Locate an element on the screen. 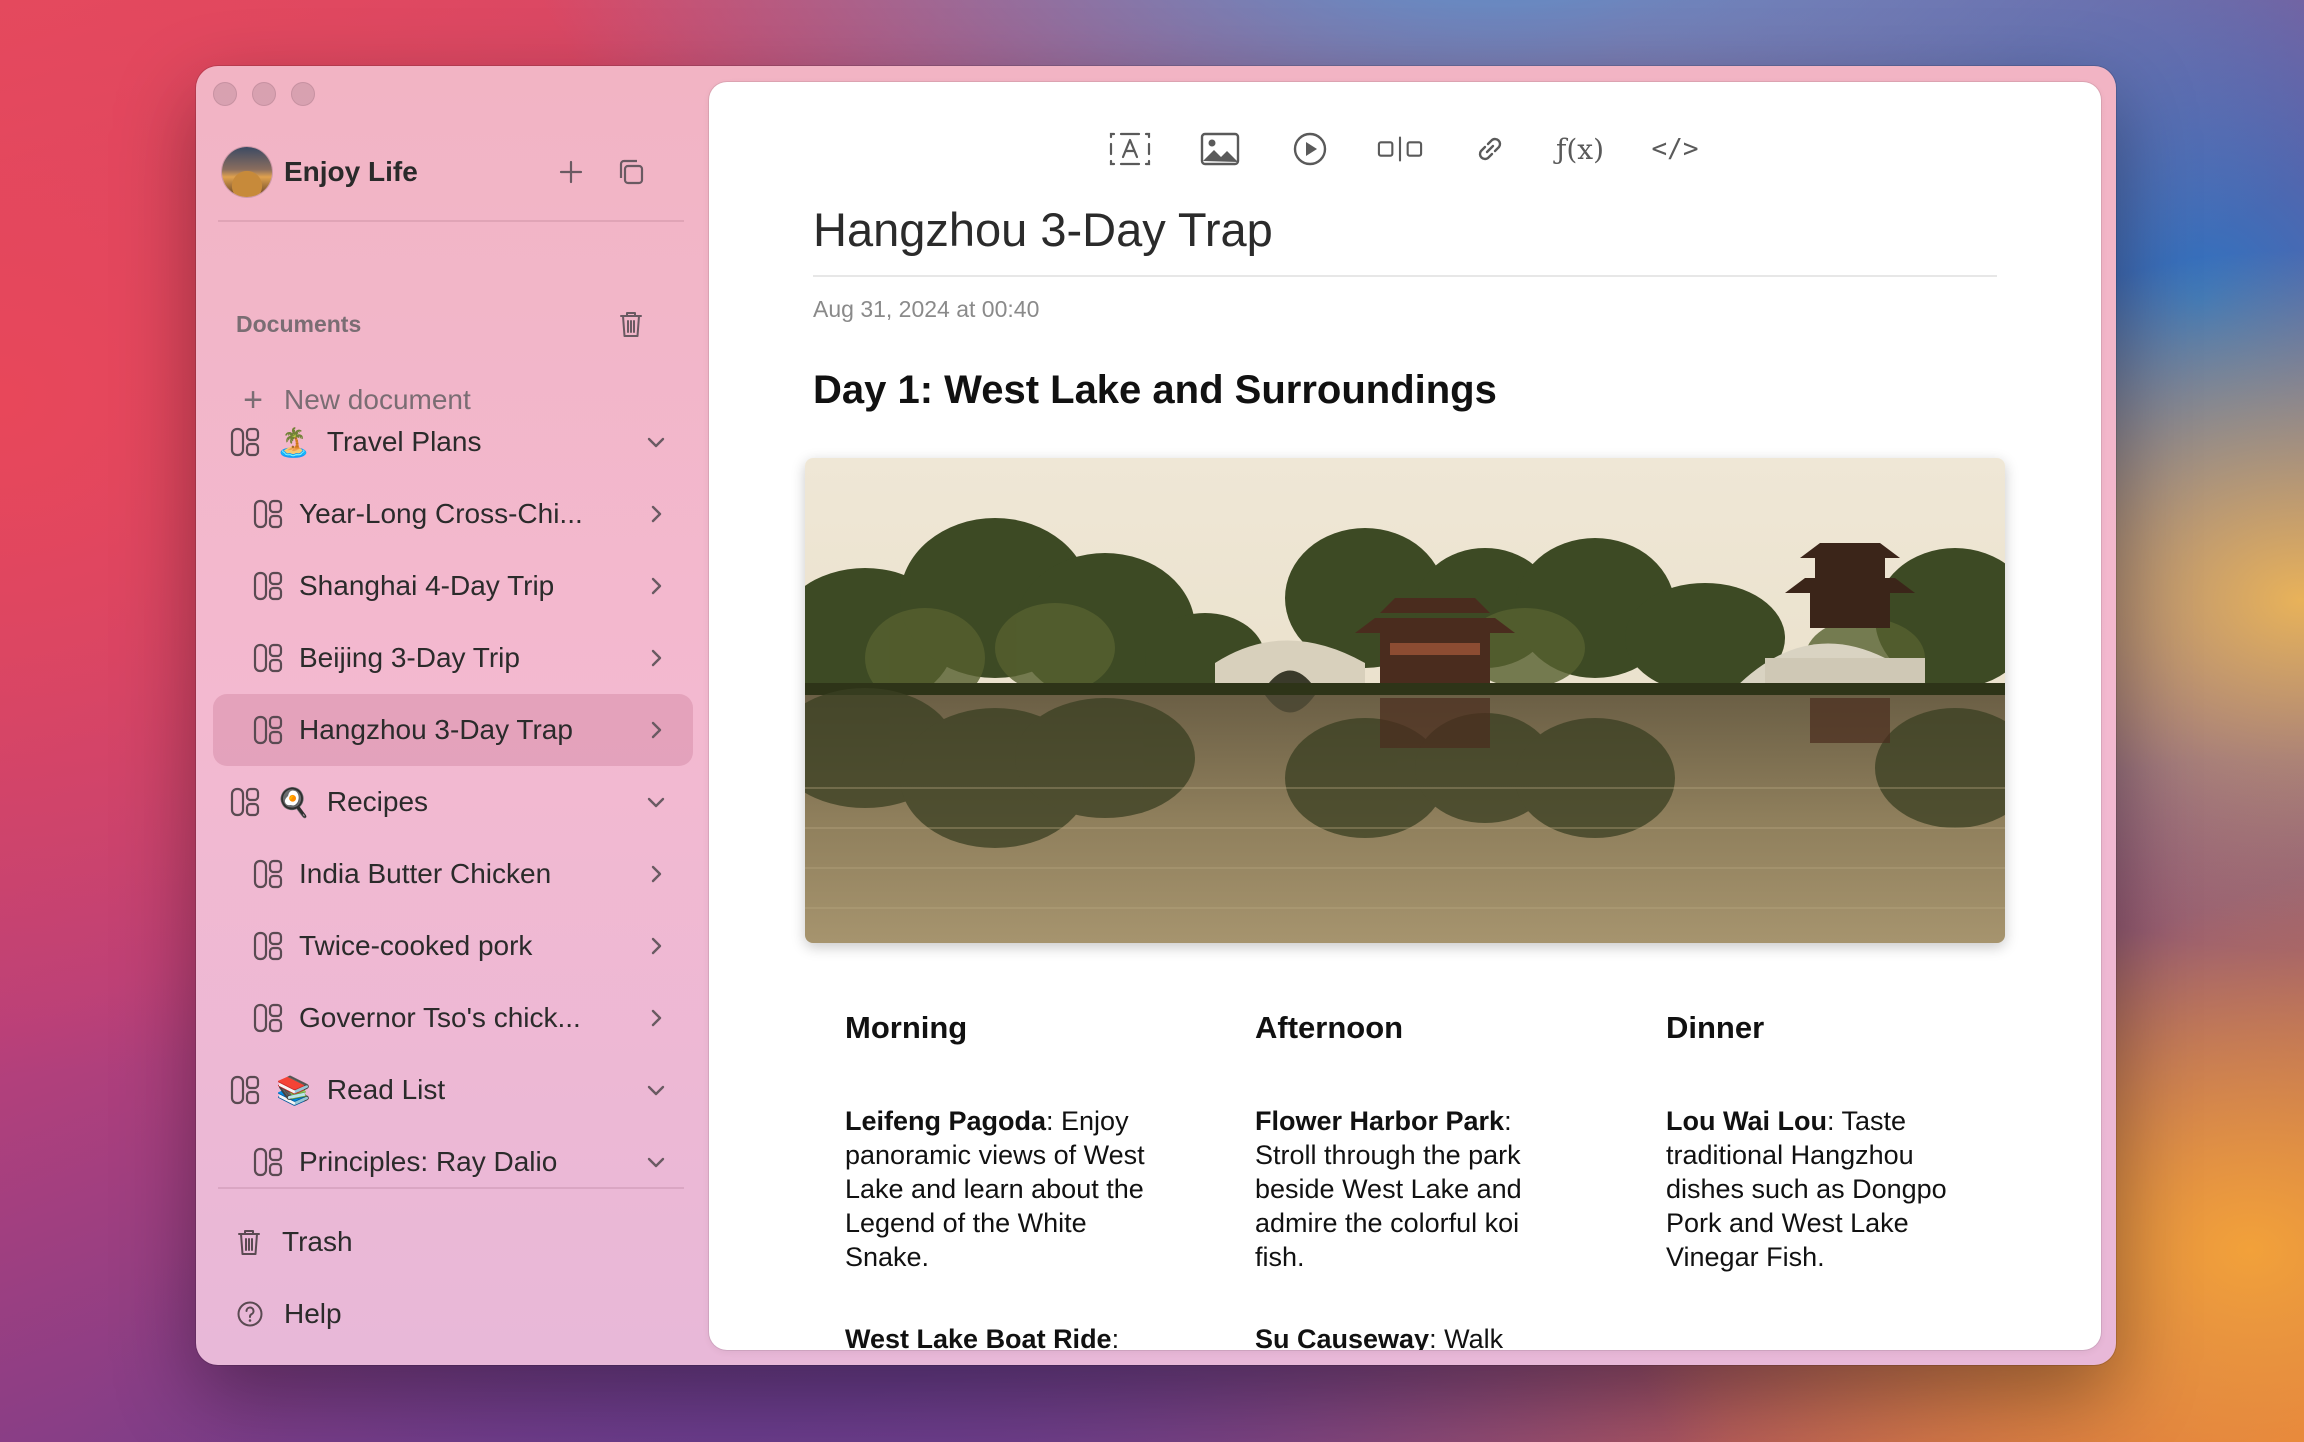  sidebar-item: India Butter Chicken is located at coordinates (453, 874).